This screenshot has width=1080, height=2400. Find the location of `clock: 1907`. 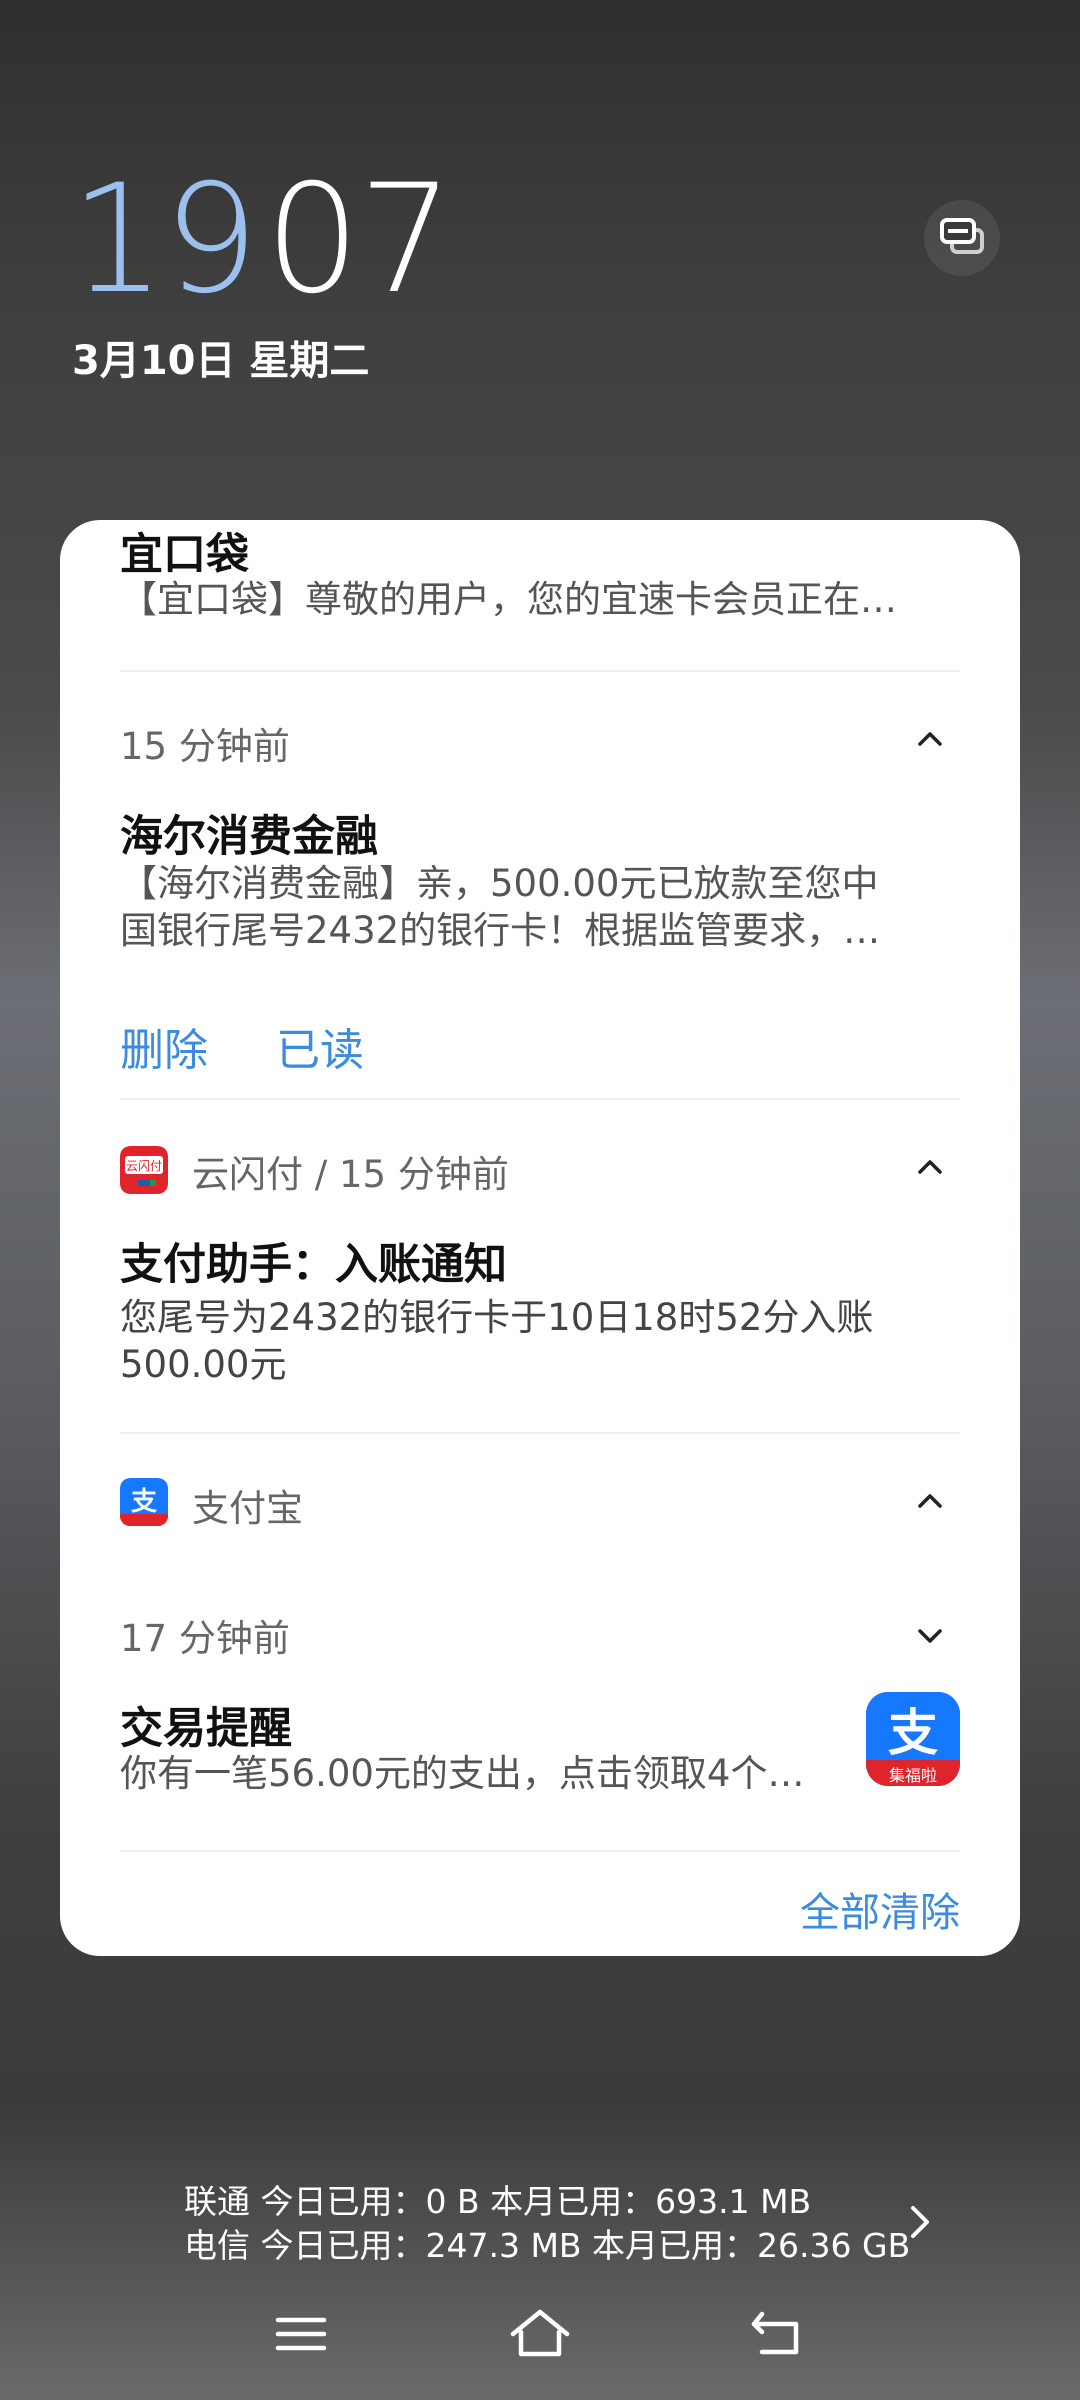

clock: 1907 is located at coordinates (262, 240).